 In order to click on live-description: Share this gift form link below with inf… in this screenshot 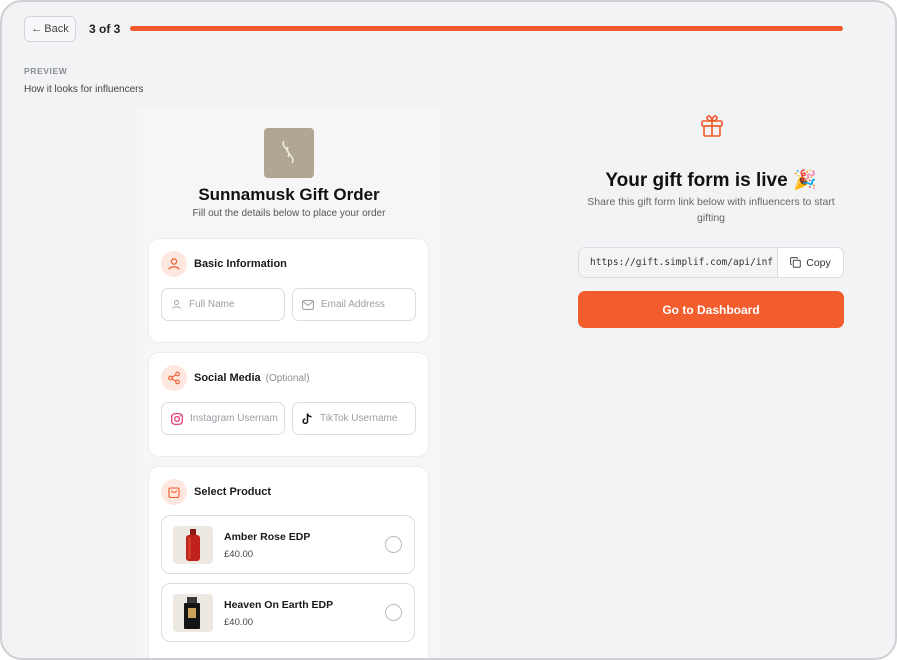, I will do `click(711, 210)`.